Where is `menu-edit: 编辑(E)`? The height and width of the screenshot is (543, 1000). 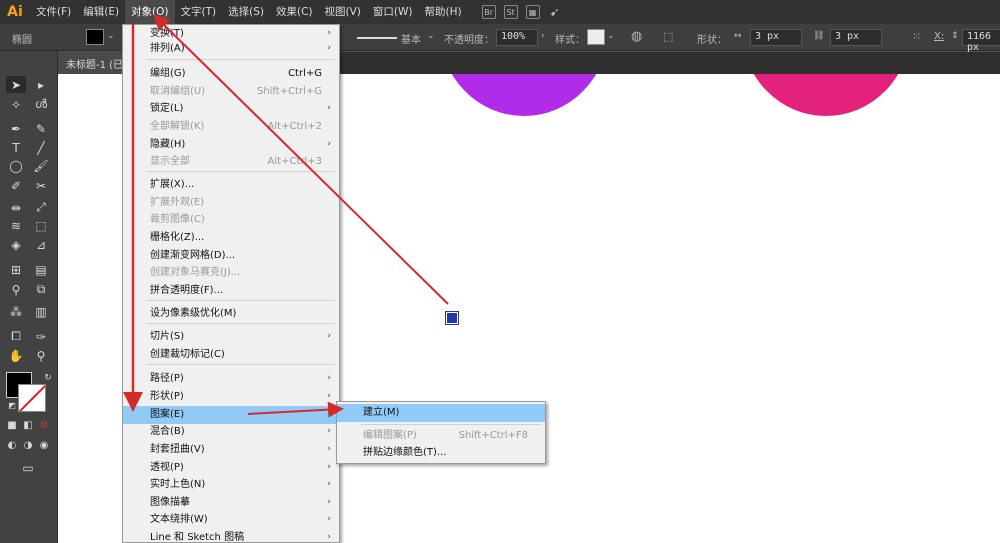
menu-edit: 编辑(E) is located at coordinates (101, 12).